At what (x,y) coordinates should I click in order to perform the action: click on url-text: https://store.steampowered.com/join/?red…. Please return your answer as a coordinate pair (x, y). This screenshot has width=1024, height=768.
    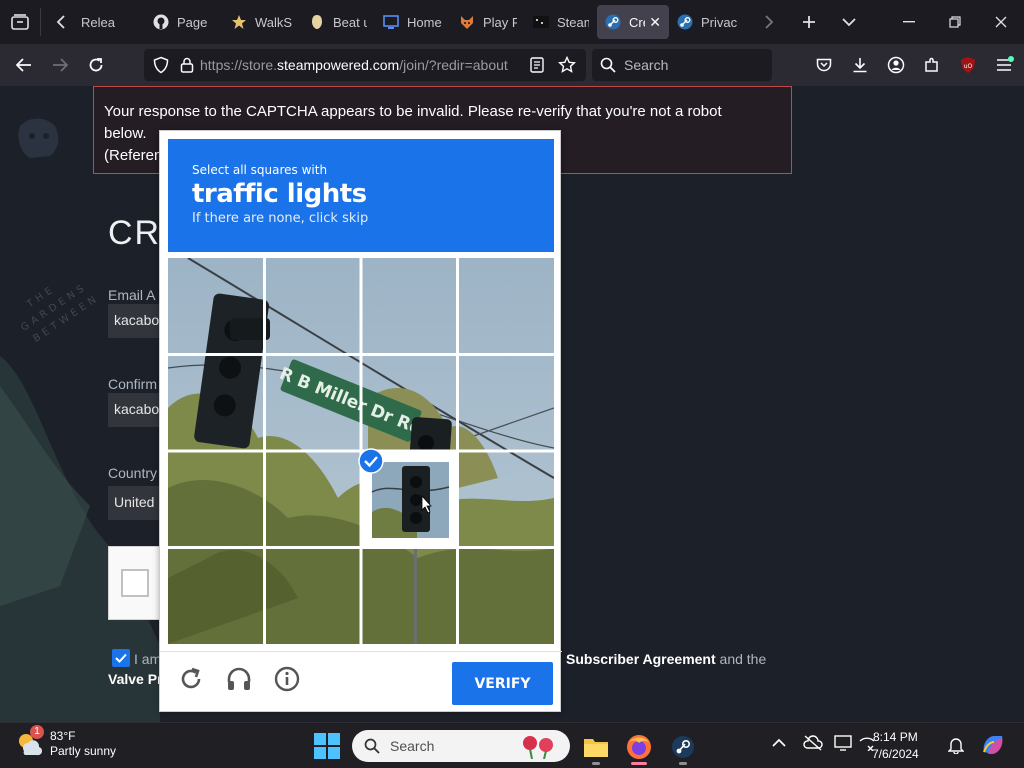
    Looking at the image, I should click on (360, 65).